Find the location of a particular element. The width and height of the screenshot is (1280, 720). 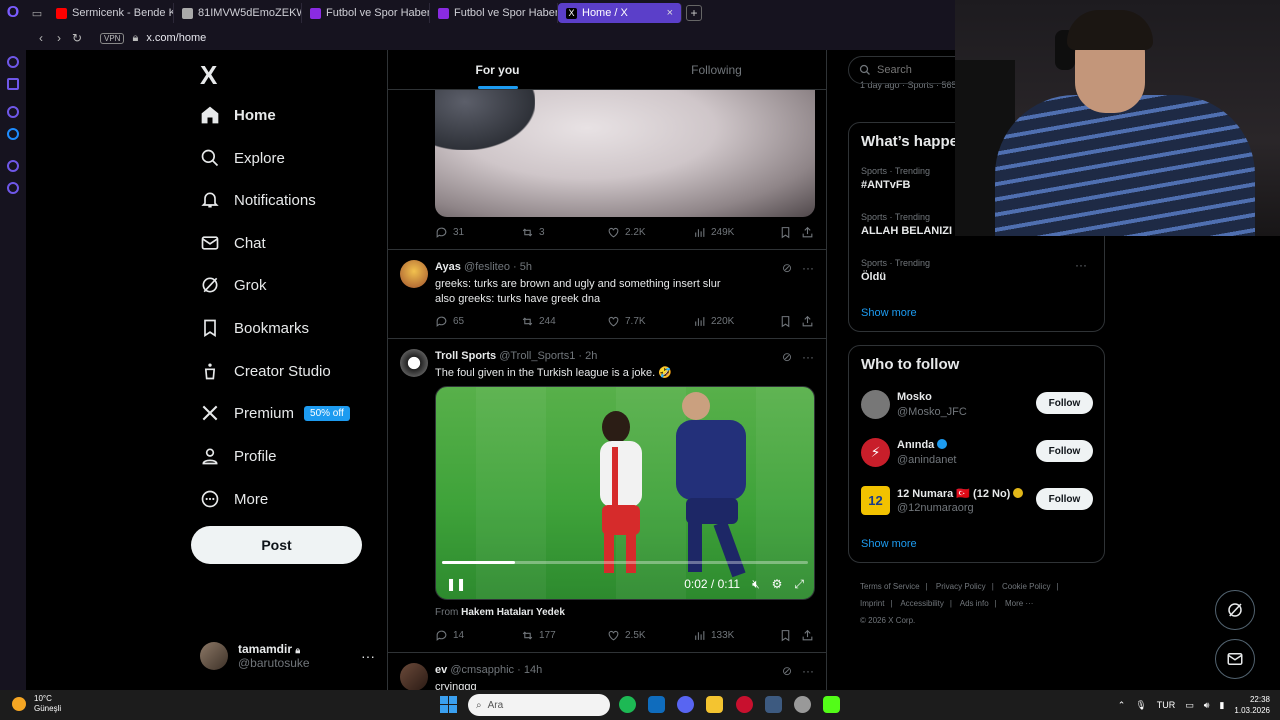

sidebar-chatgpt-icon is located at coordinates (13, 112).